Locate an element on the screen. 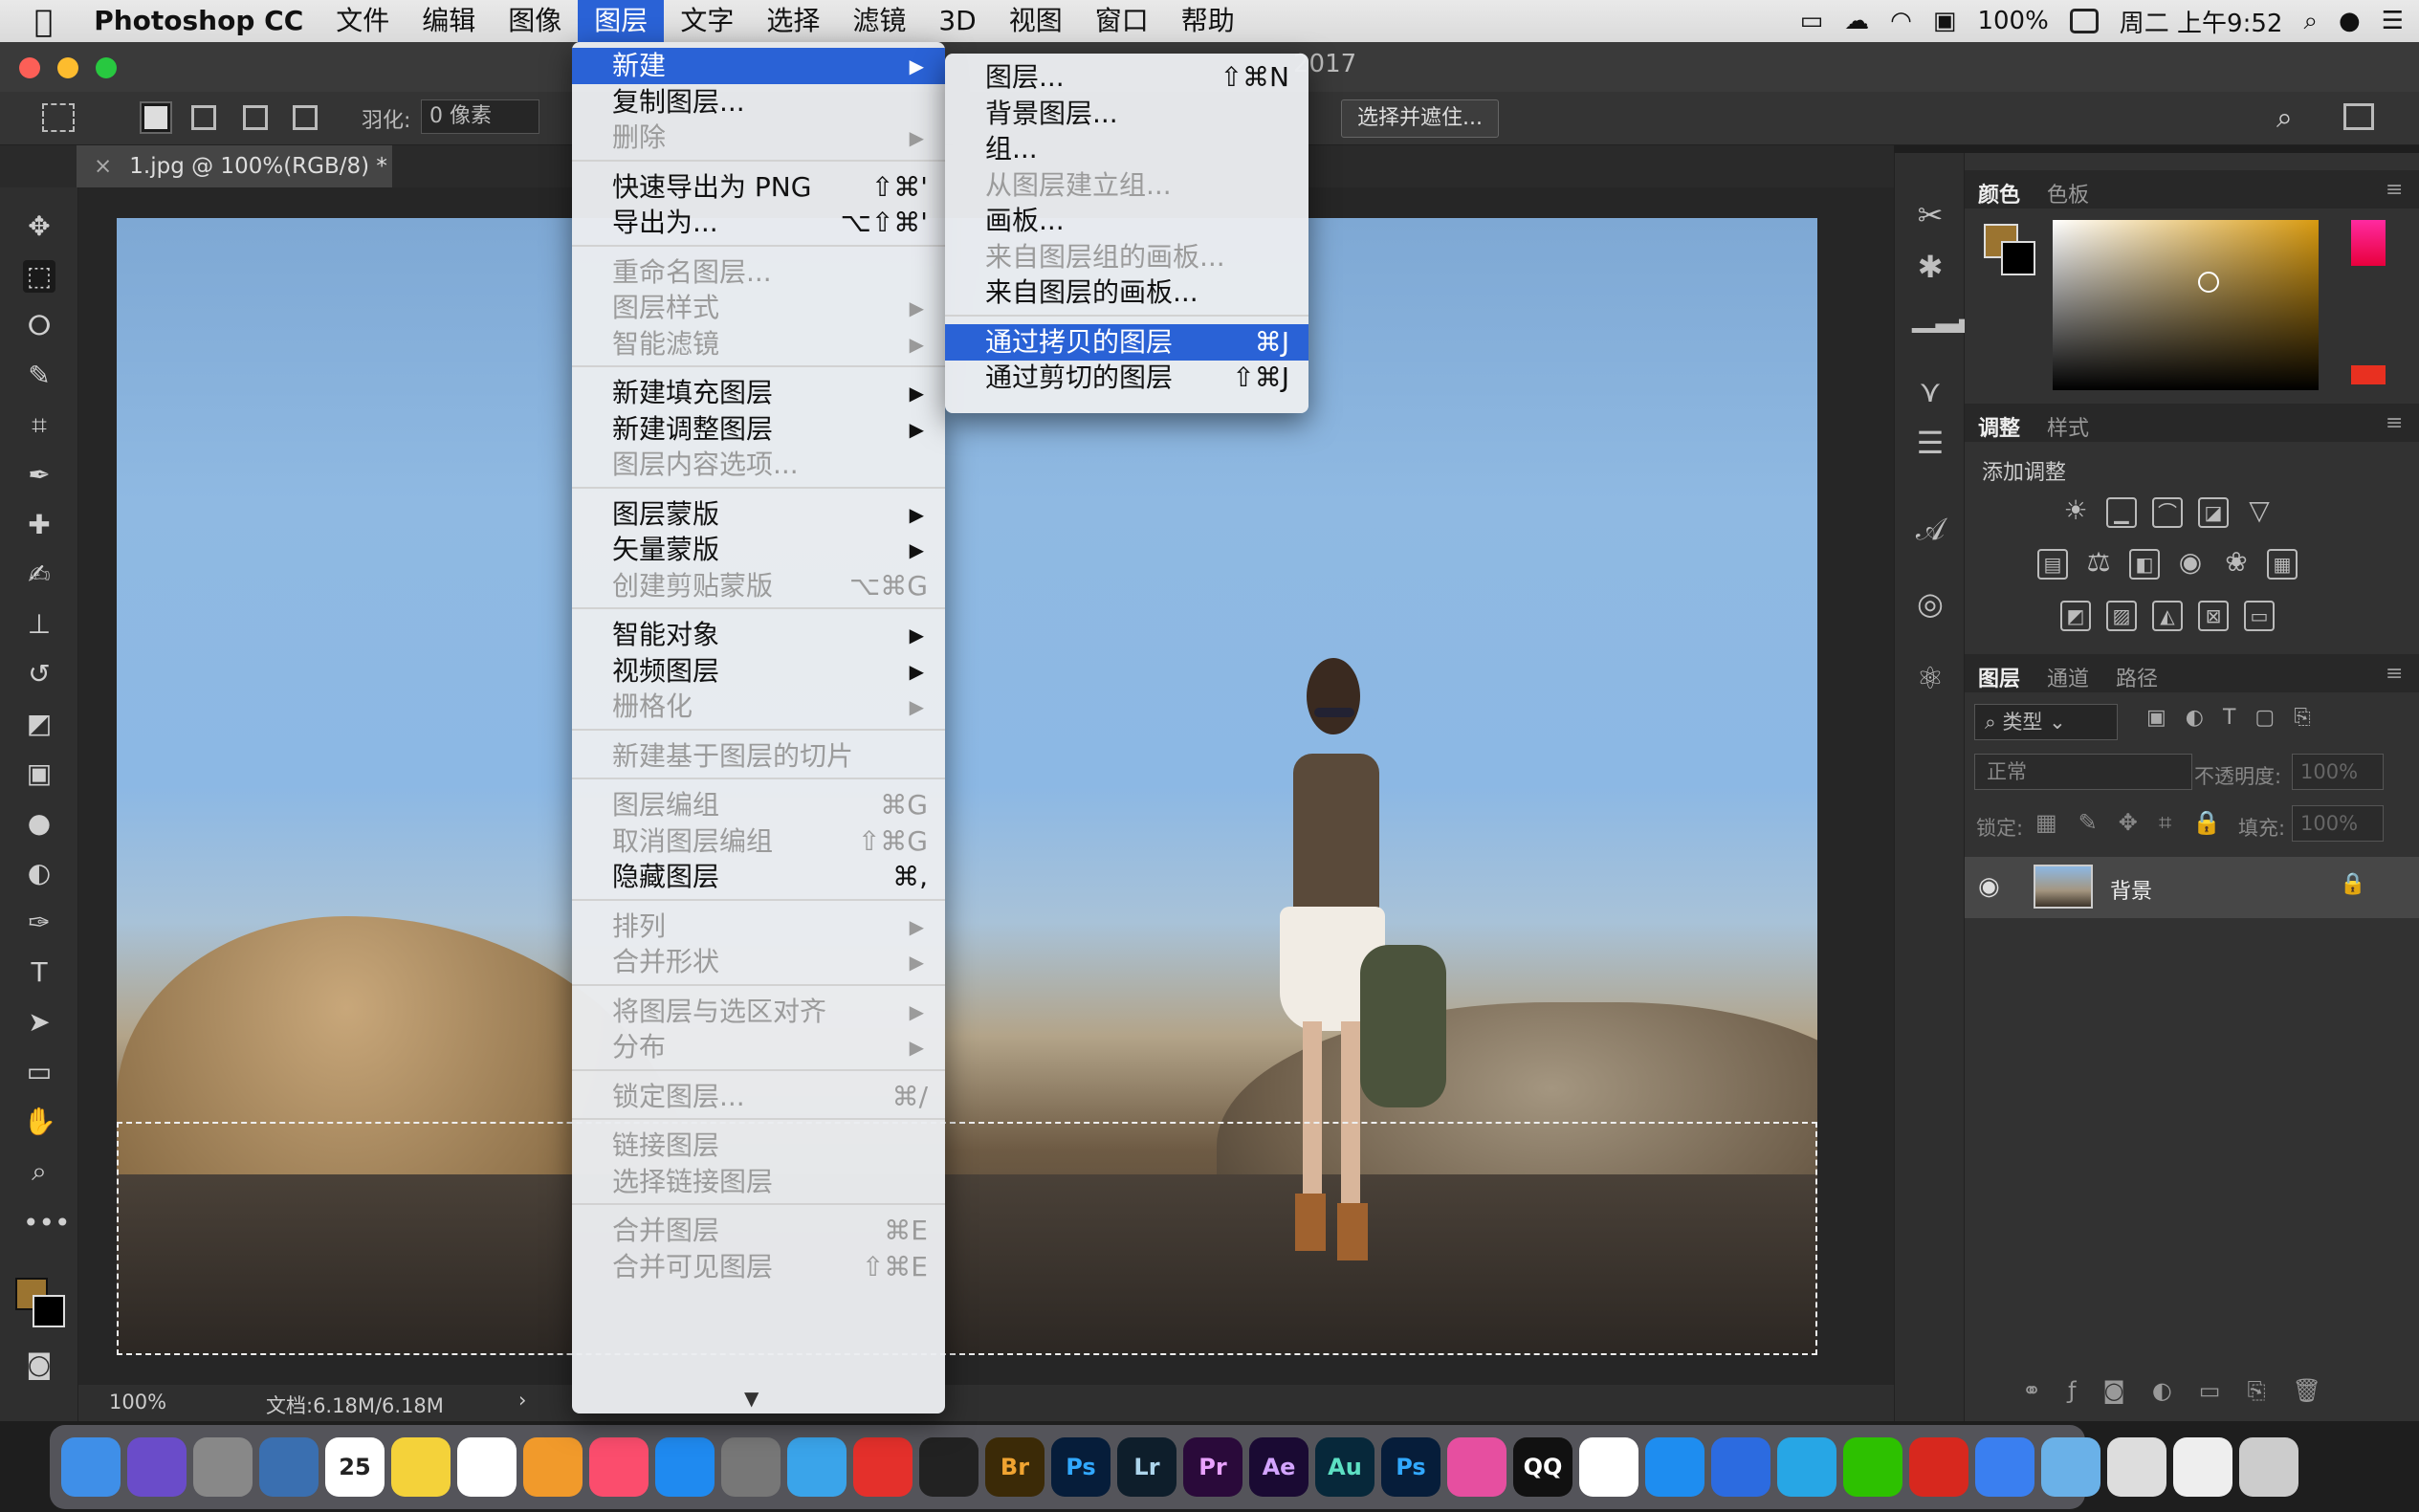 The image size is (2419, 1512). new-submenu-item: 通过剪切的图层 ⇧⌘J is located at coordinates (1126, 378).